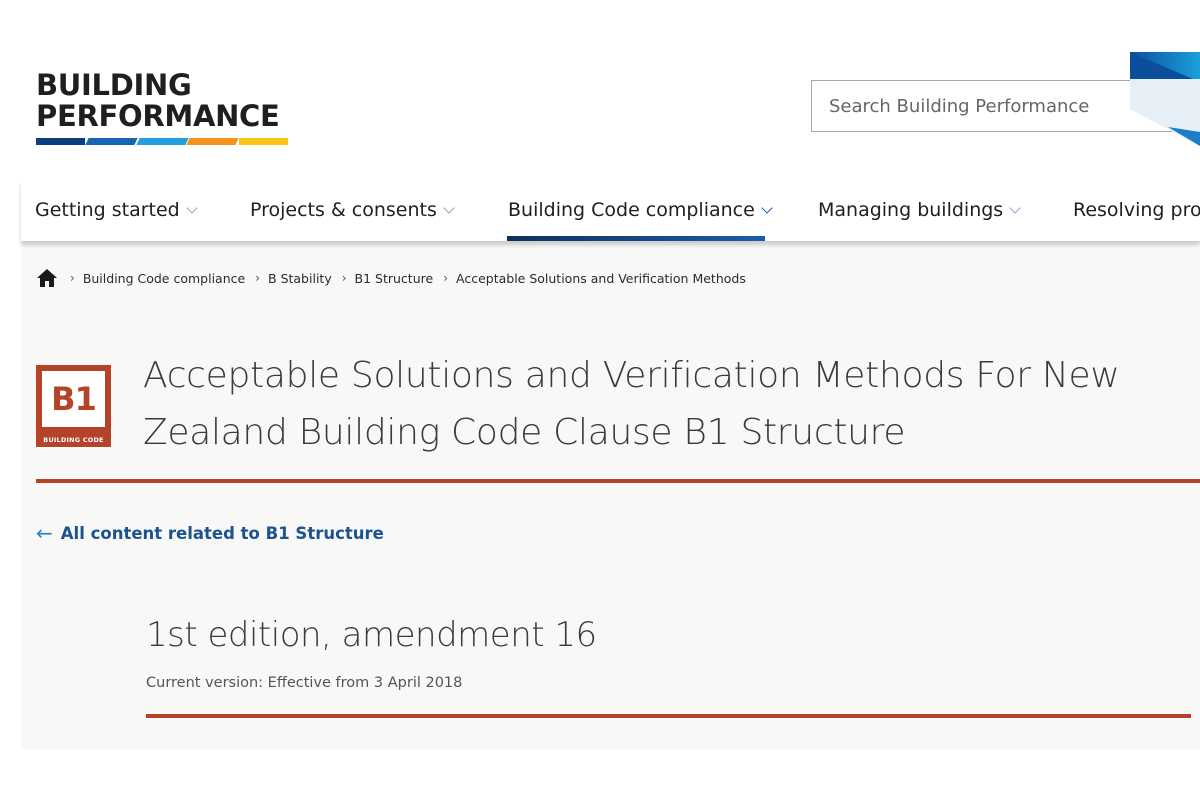  Describe the element at coordinates (222, 533) in the screenshot. I see `back-link-label: All content related to B1 Structure` at that location.